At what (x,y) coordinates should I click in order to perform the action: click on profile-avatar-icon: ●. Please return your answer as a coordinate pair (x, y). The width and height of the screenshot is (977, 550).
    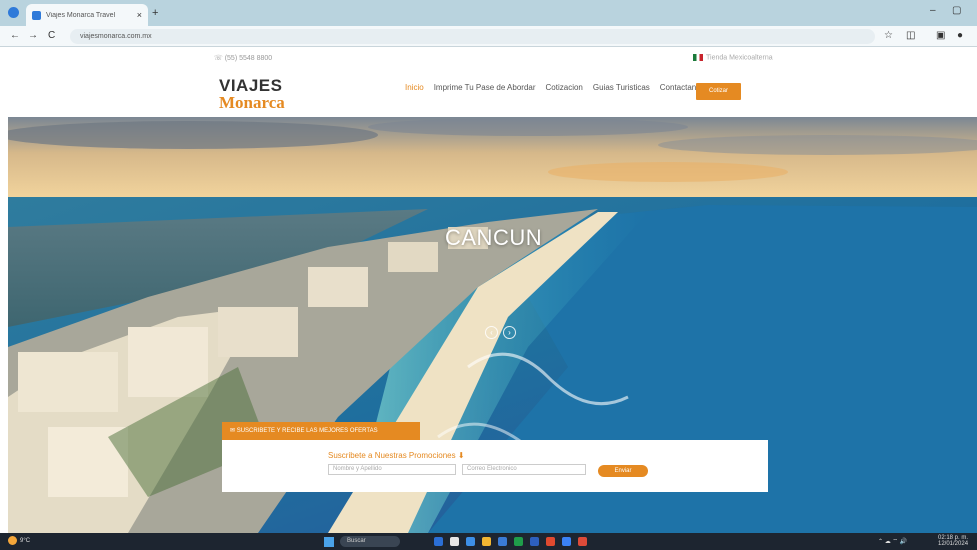
    Looking at the image, I should click on (960, 35).